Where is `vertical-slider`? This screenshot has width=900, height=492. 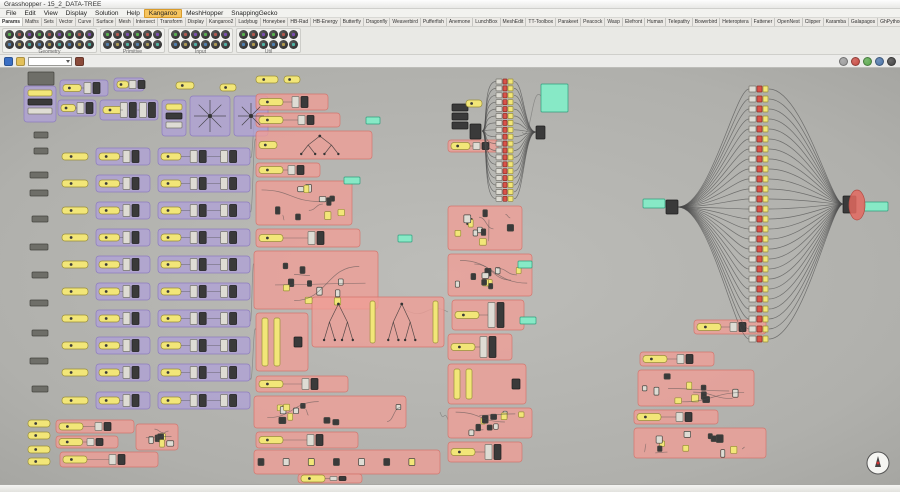 vertical-slider is located at coordinates (277, 342).